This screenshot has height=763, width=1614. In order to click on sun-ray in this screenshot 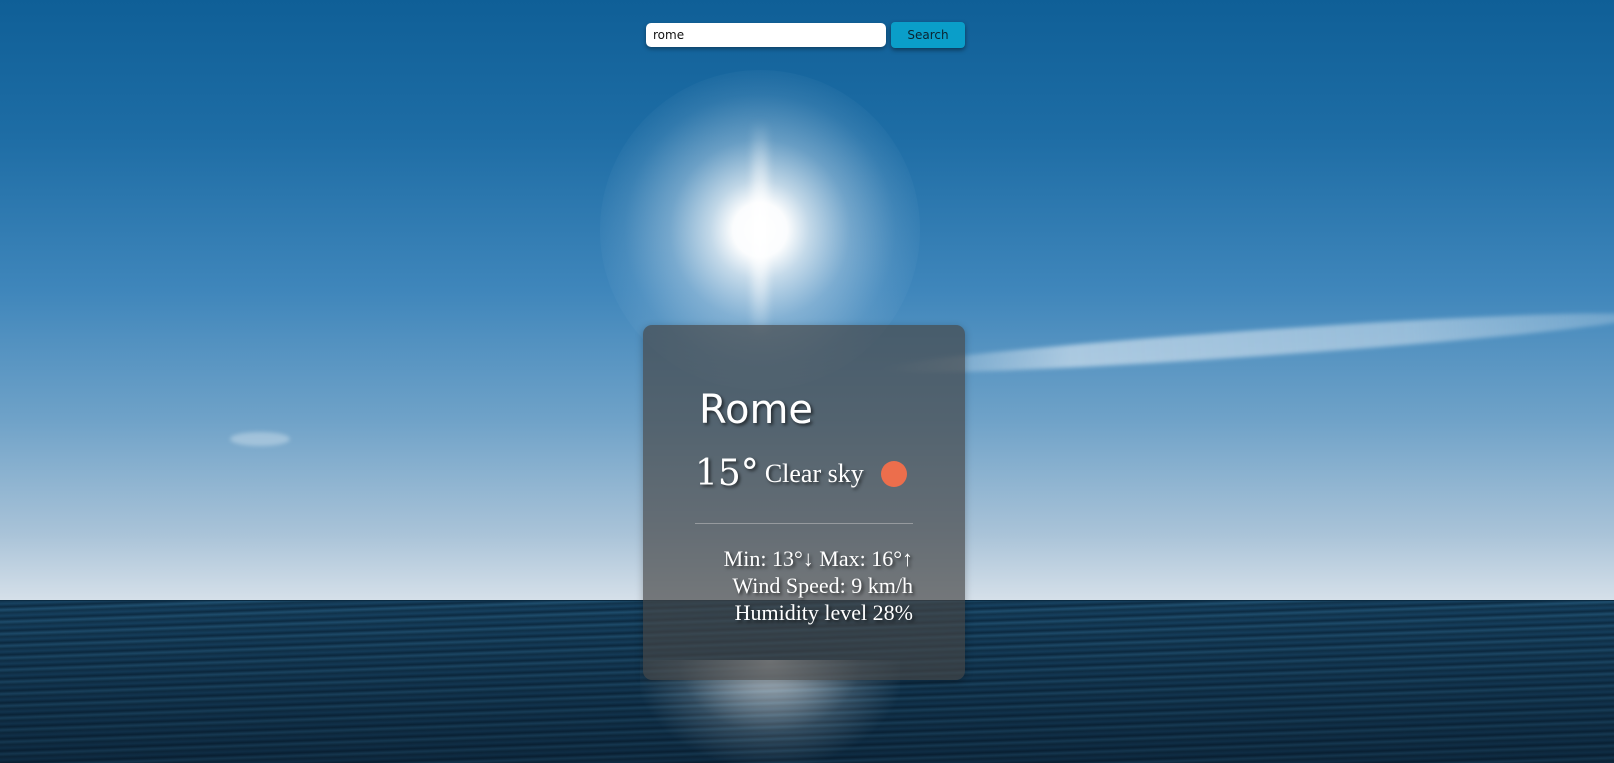, I will do `click(760, 230)`.